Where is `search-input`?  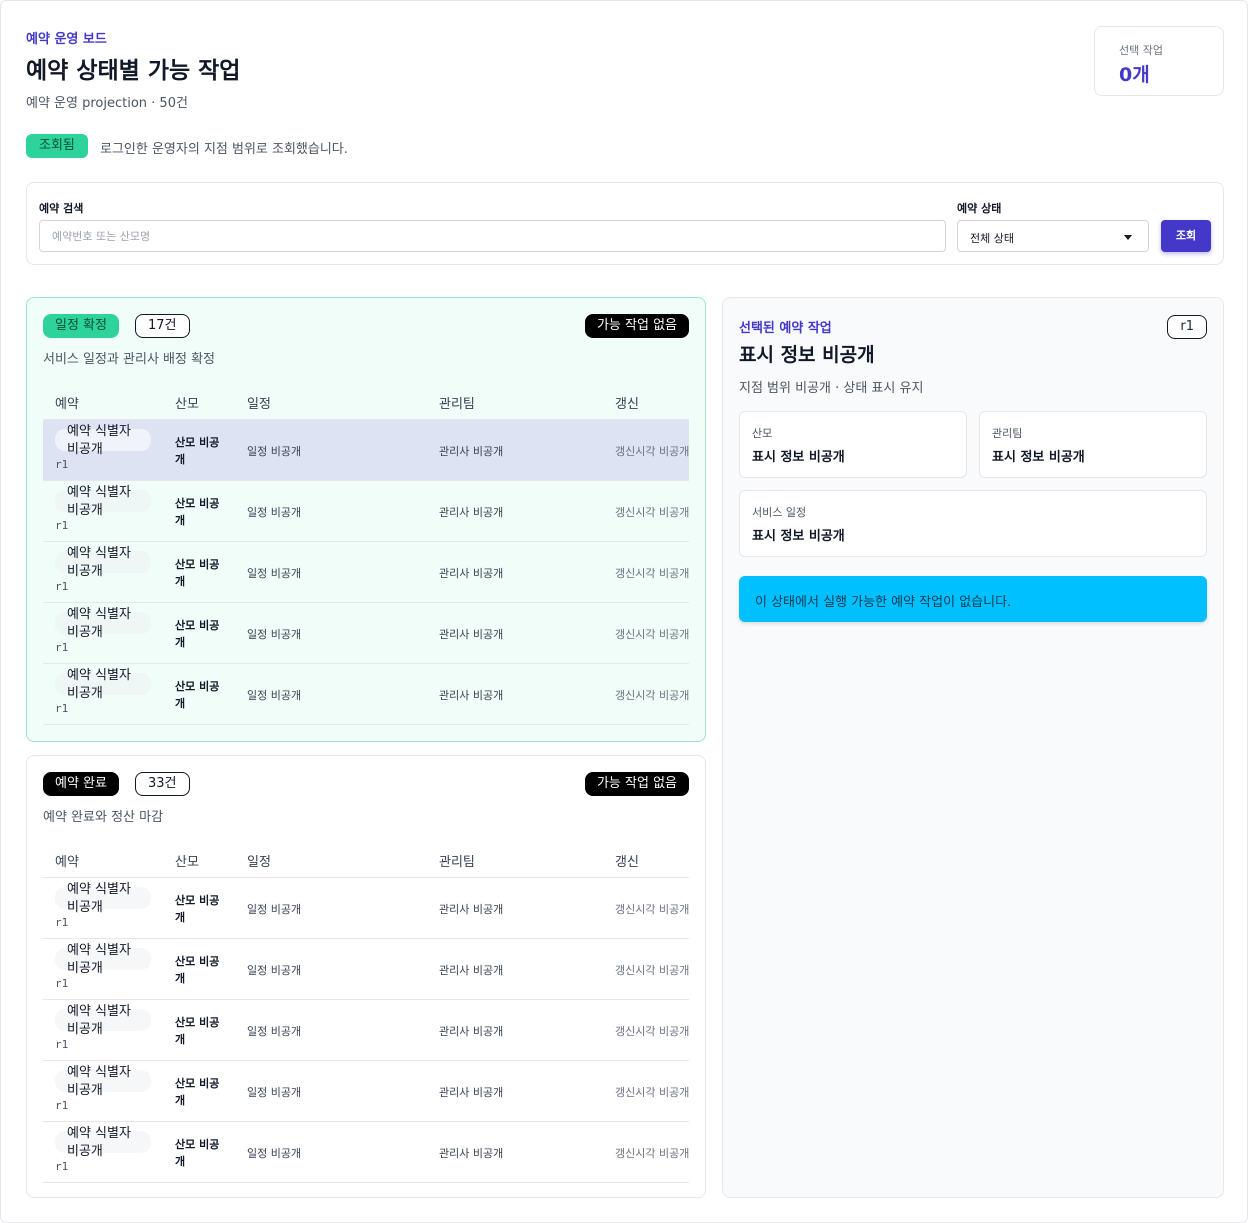
search-input is located at coordinates (492, 236).